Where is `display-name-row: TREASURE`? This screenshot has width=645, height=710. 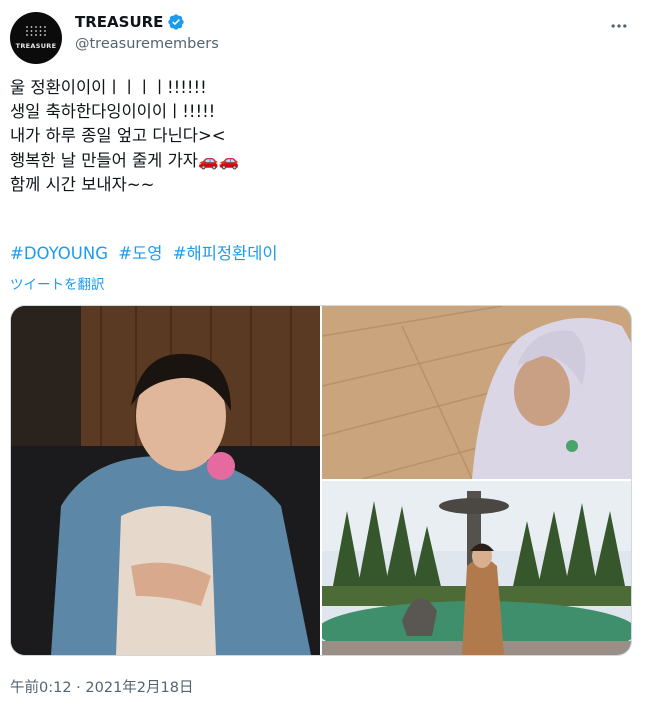
display-name-row: TREASURE is located at coordinates (147, 22).